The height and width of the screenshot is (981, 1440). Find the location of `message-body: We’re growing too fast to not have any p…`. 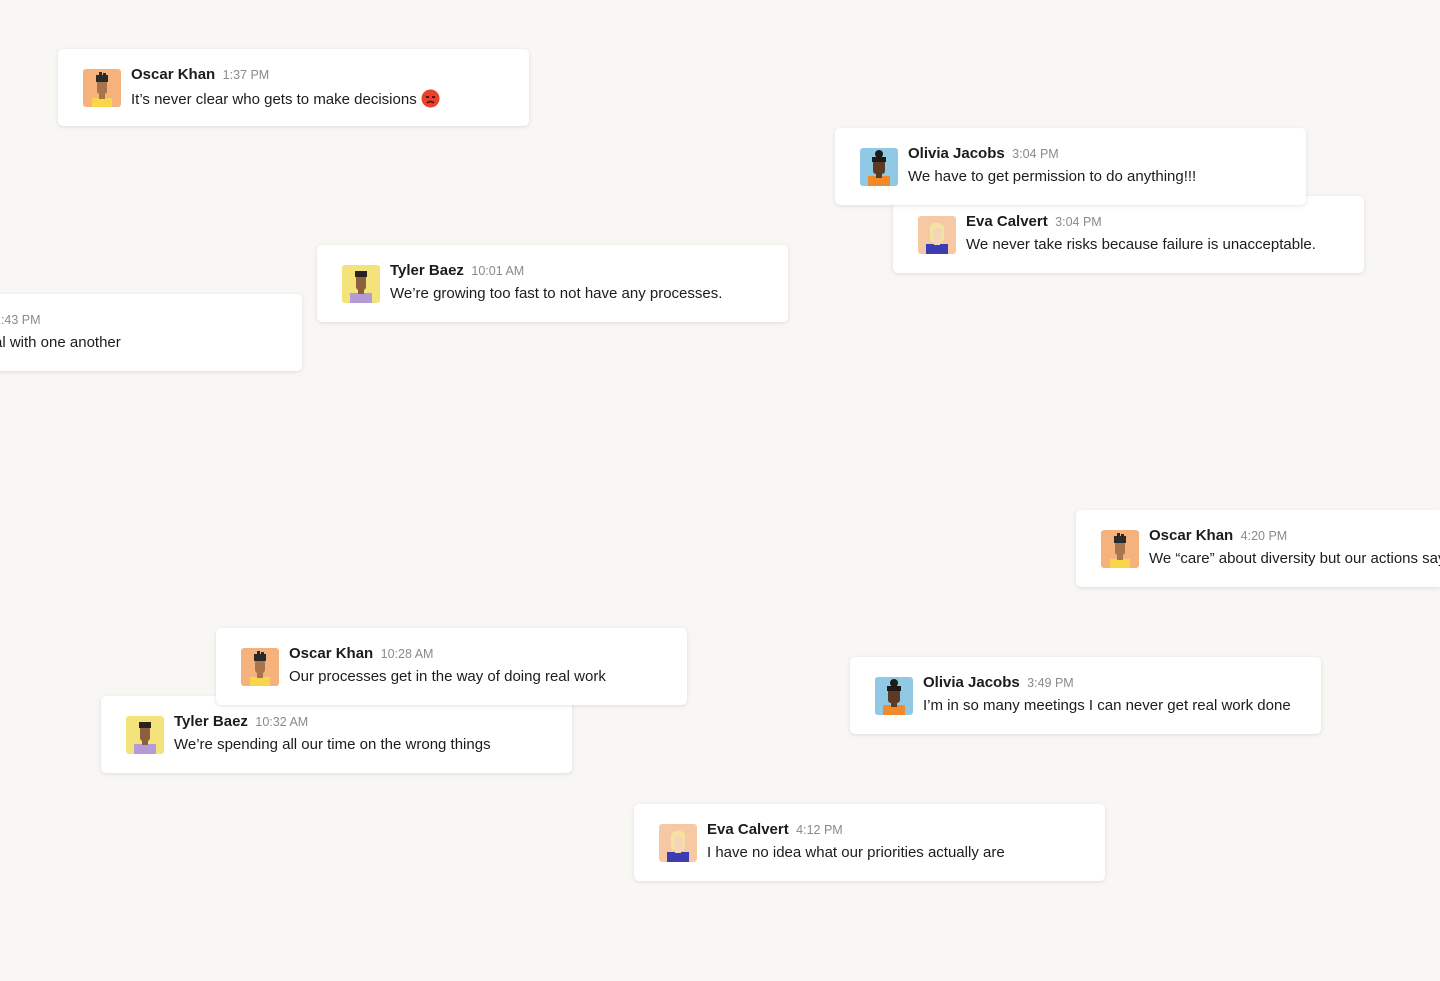

message-body: We’re growing too fast to not have any p… is located at coordinates (556, 293).